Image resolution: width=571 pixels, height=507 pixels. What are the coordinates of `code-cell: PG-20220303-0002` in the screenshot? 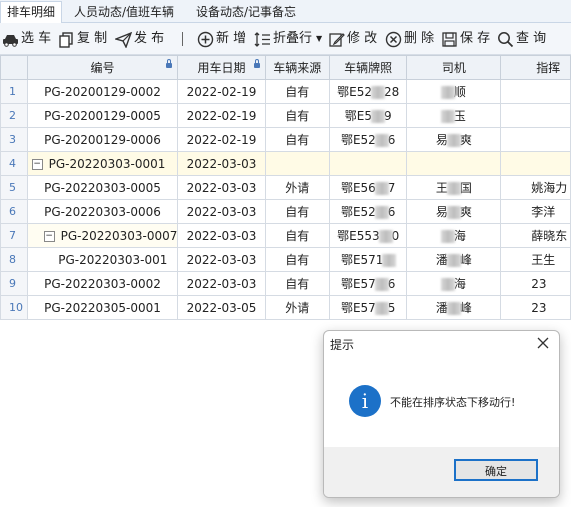 It's located at (102, 283).